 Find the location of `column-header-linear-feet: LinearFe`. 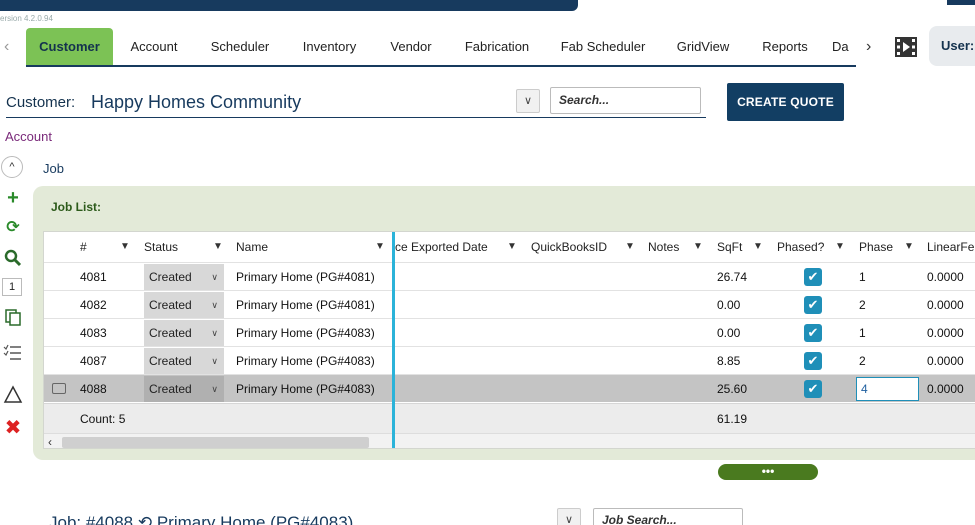

column-header-linear-feet: LinearFe is located at coordinates (951, 247).